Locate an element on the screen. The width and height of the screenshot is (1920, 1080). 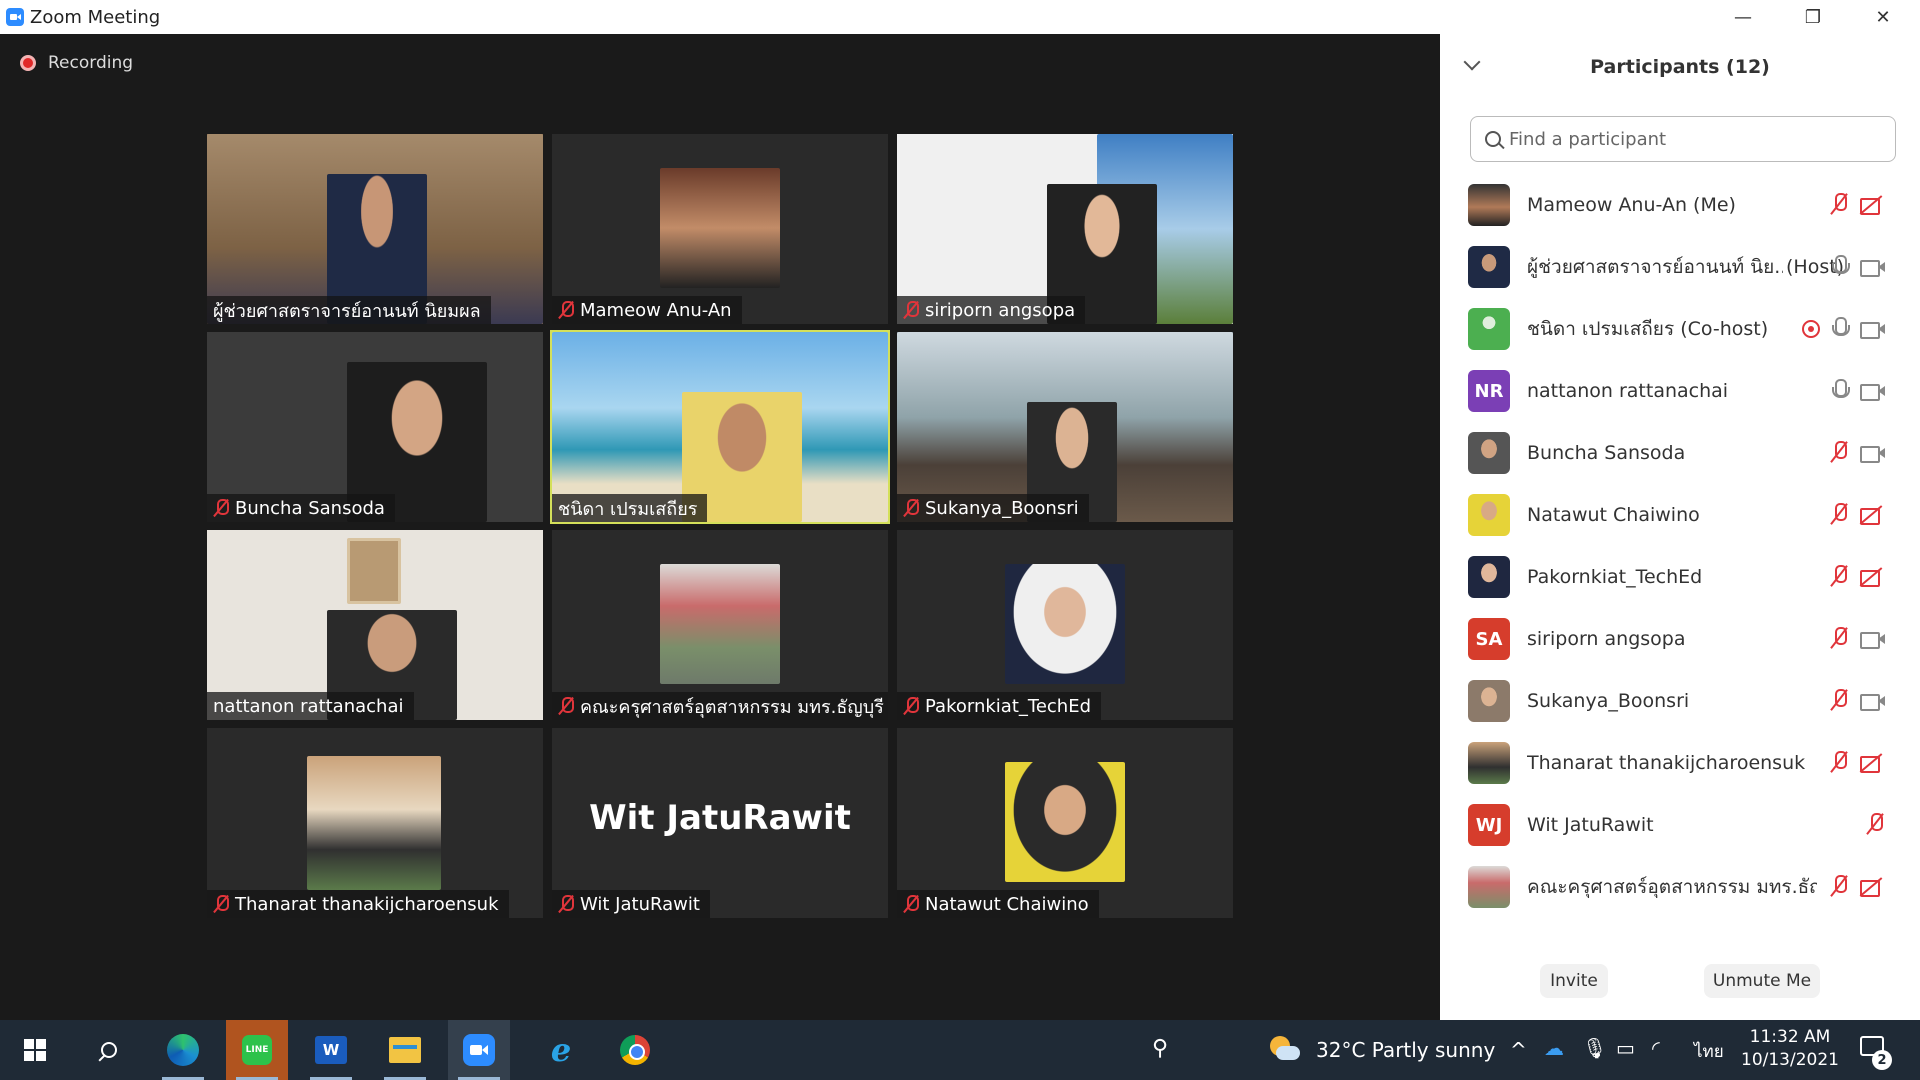
language-indicator: ไทย is located at coordinates (1709, 1051).